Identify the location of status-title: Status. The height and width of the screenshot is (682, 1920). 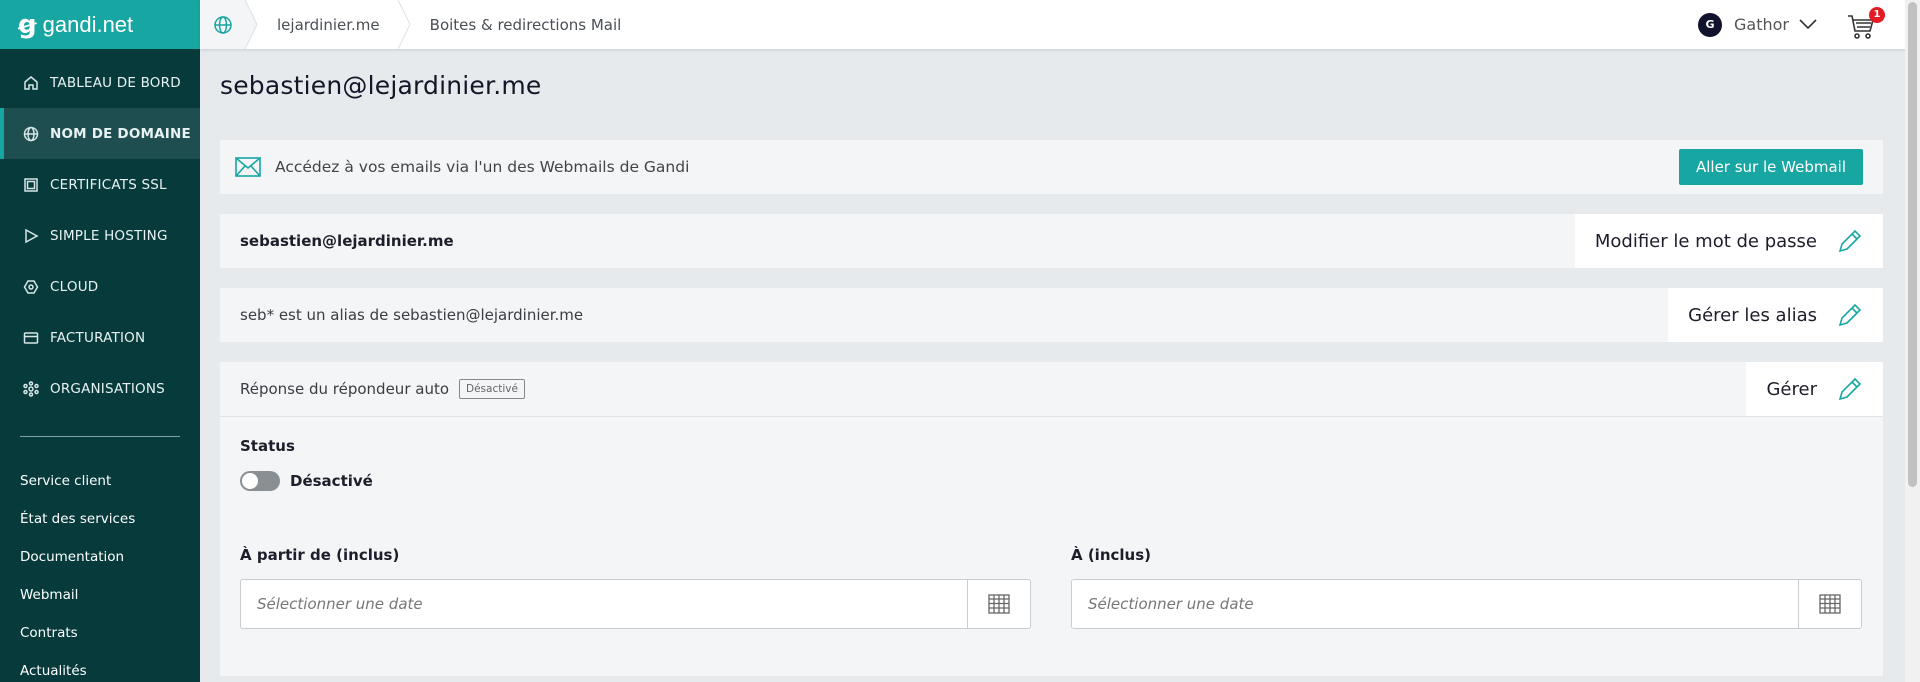
(267, 446).